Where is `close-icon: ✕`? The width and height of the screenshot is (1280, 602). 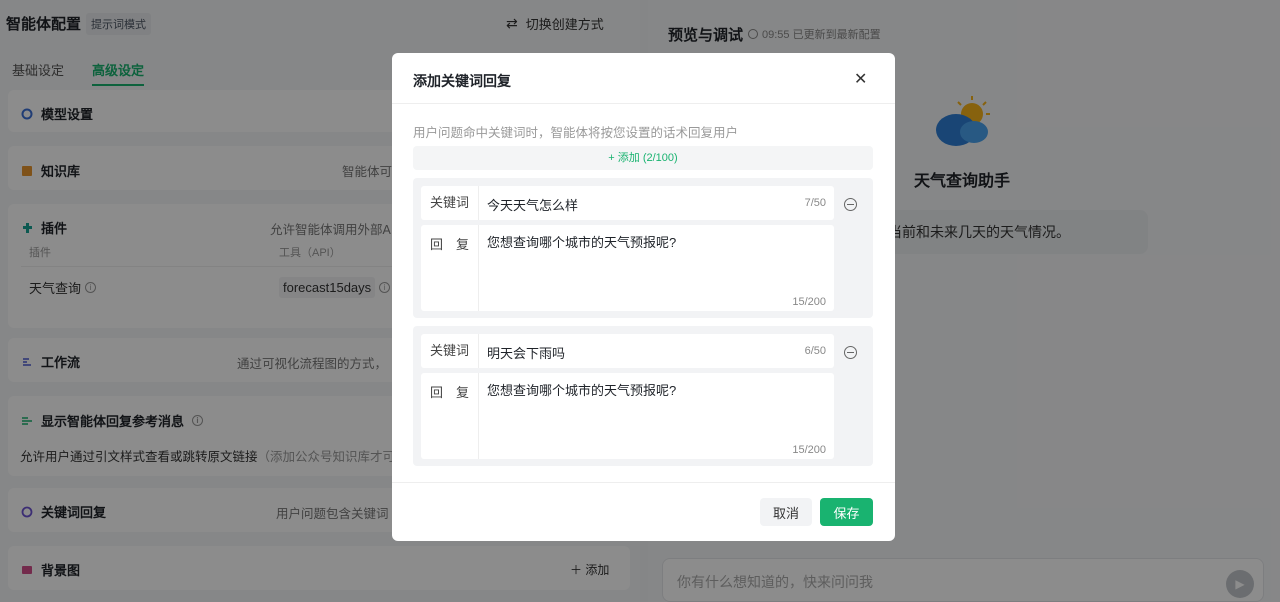 close-icon: ✕ is located at coordinates (860, 79).